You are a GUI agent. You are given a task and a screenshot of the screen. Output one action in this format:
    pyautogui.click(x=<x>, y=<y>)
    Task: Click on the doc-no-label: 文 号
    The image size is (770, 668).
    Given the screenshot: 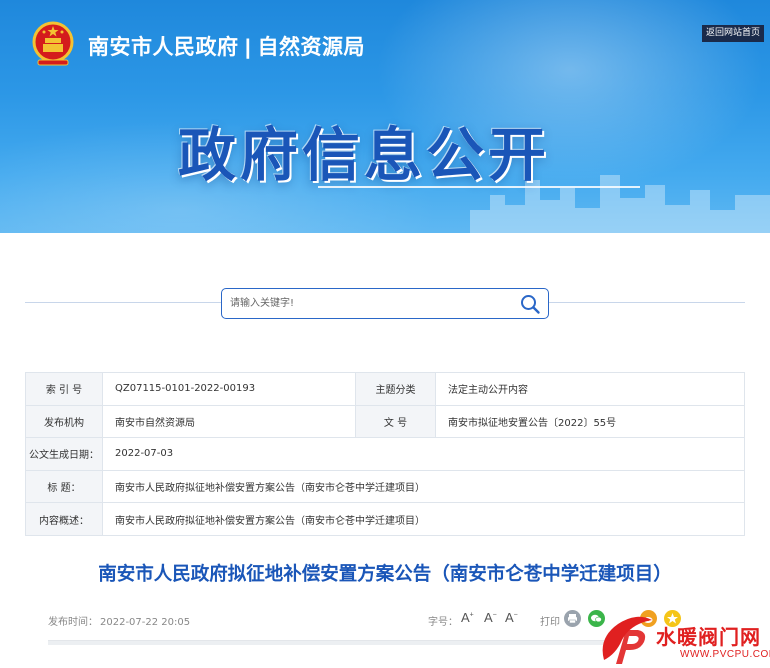 What is the action you would take?
    pyautogui.click(x=395, y=421)
    